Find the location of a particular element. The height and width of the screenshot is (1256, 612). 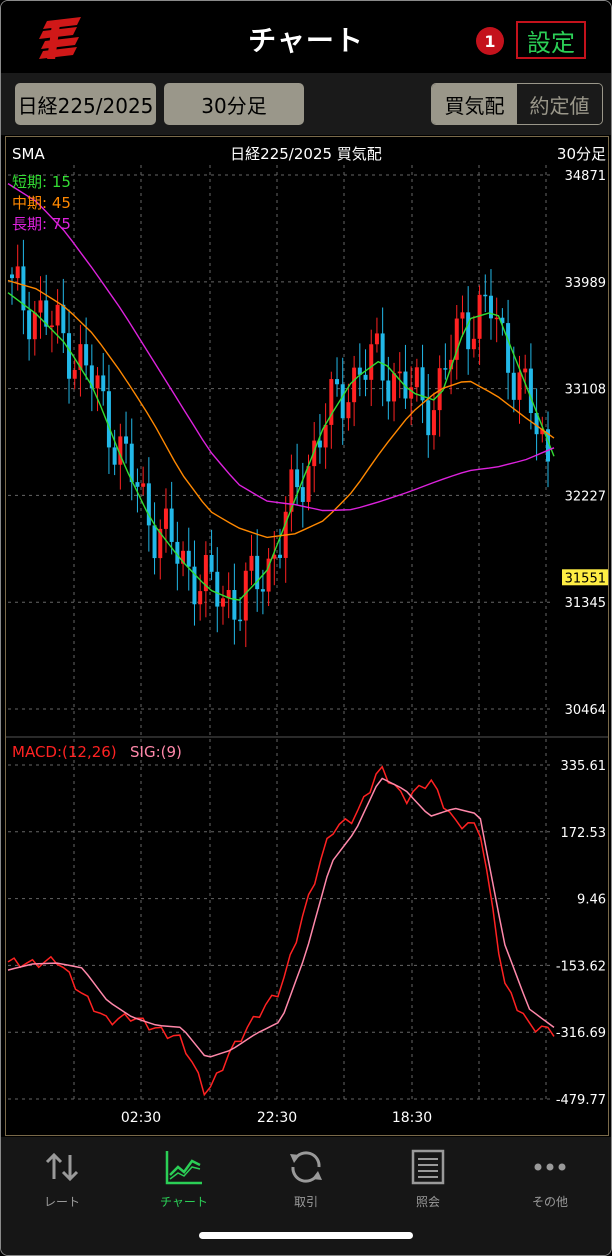

sig-label: SIG:(9) is located at coordinates (156, 752).